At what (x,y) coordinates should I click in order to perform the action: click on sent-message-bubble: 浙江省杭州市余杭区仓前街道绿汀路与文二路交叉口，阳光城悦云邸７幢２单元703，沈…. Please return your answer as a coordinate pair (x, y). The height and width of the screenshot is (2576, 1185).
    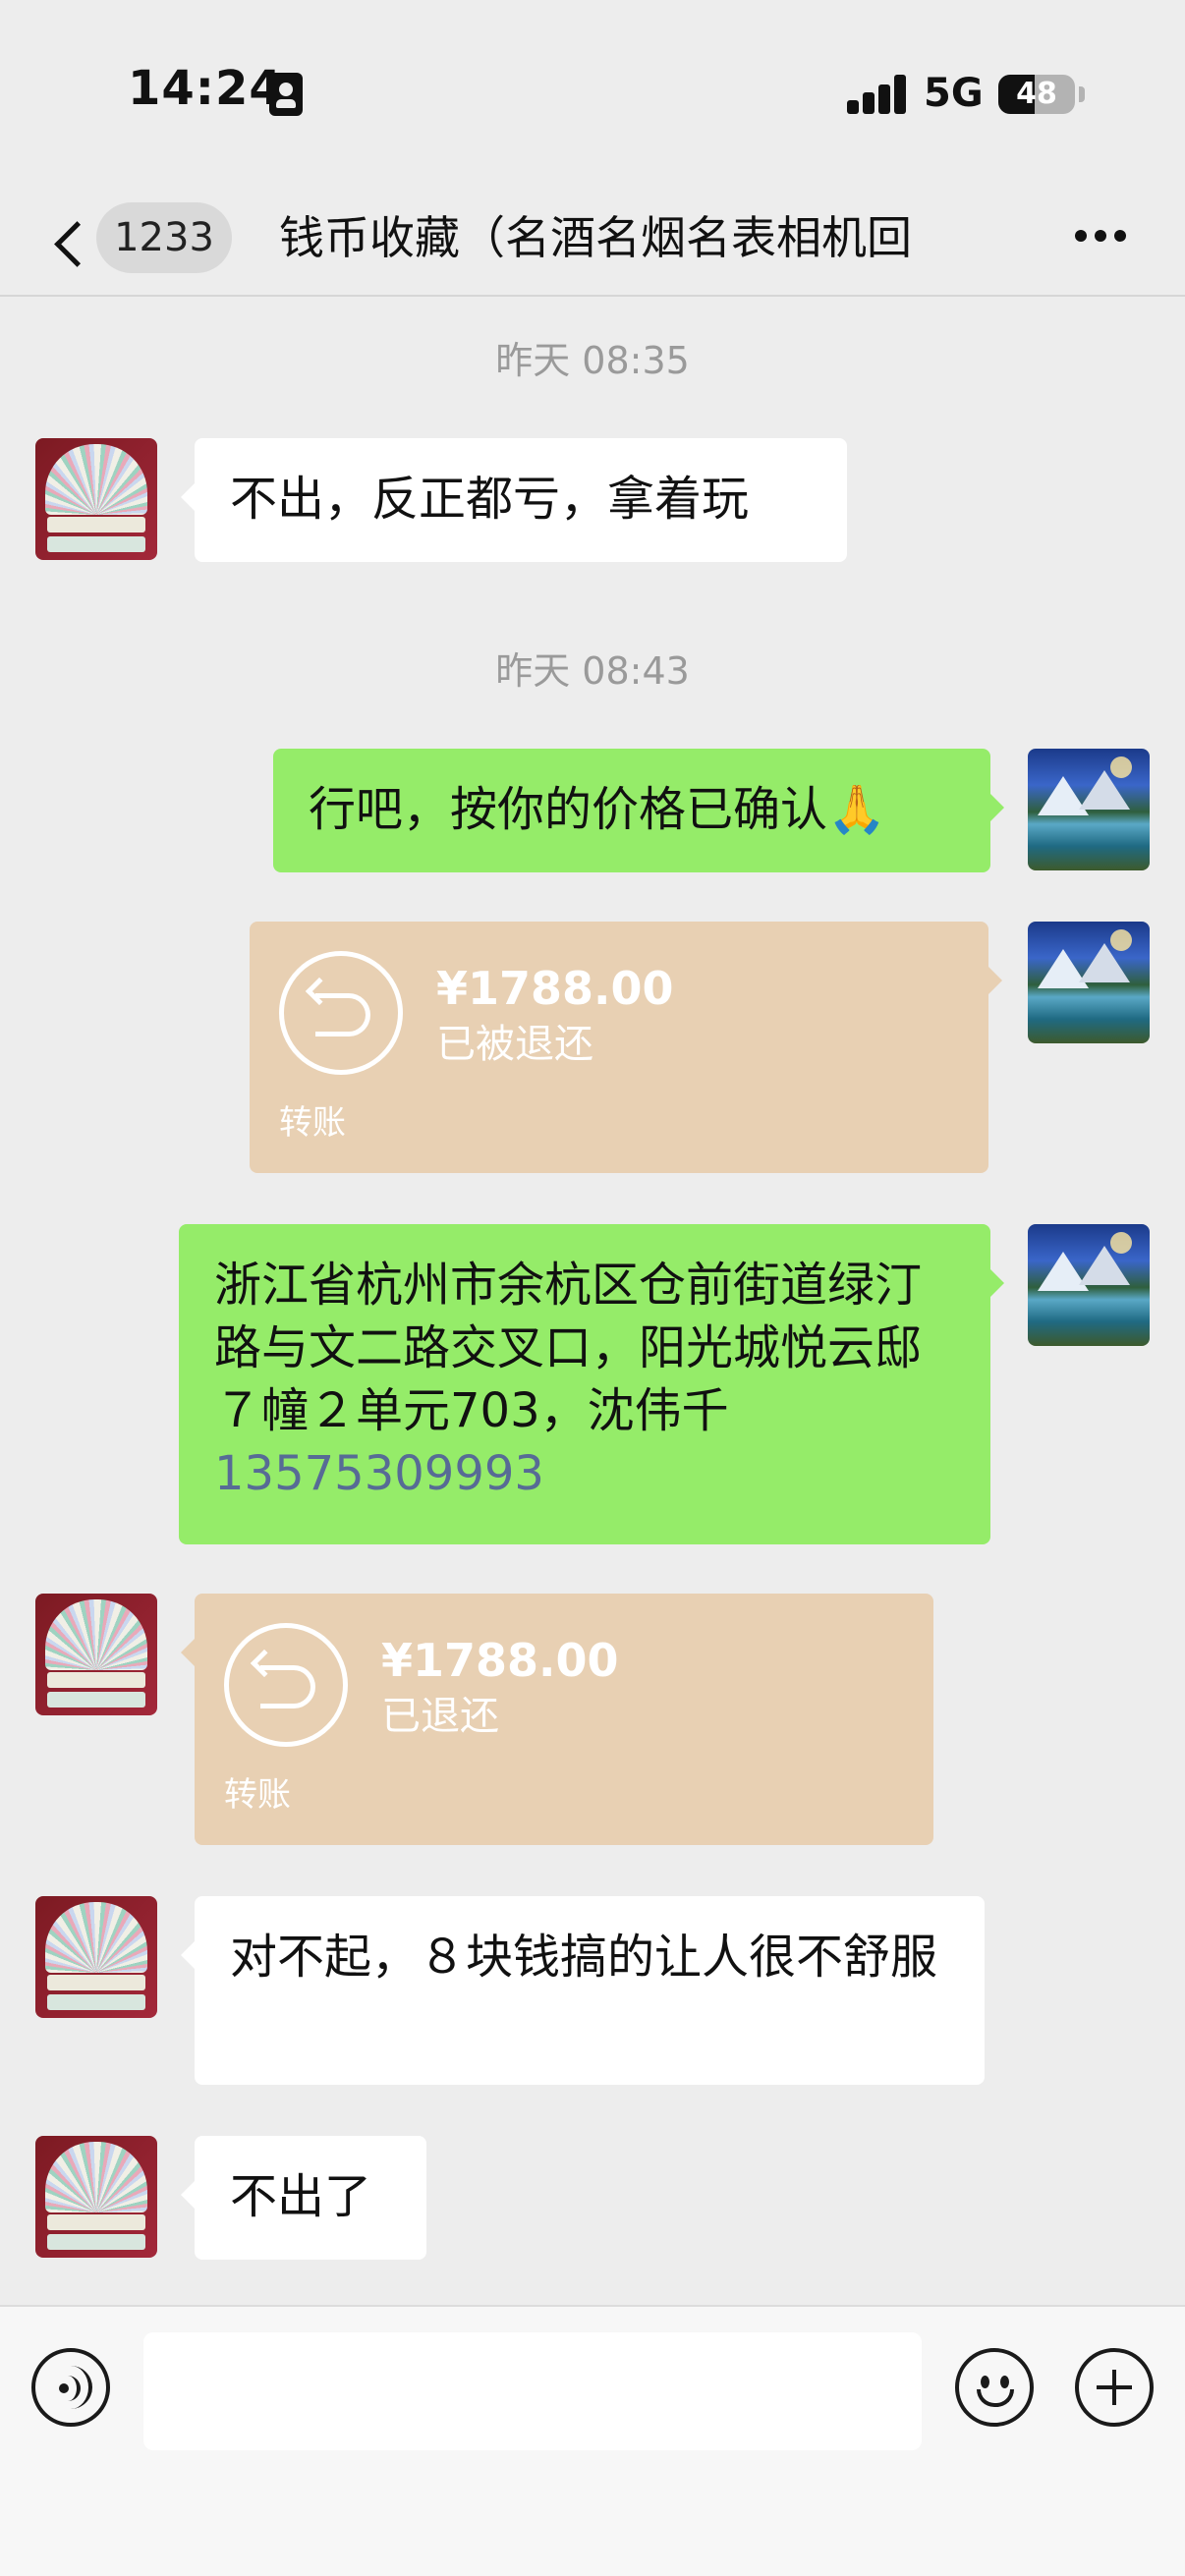
    Looking at the image, I should click on (592, 1384).